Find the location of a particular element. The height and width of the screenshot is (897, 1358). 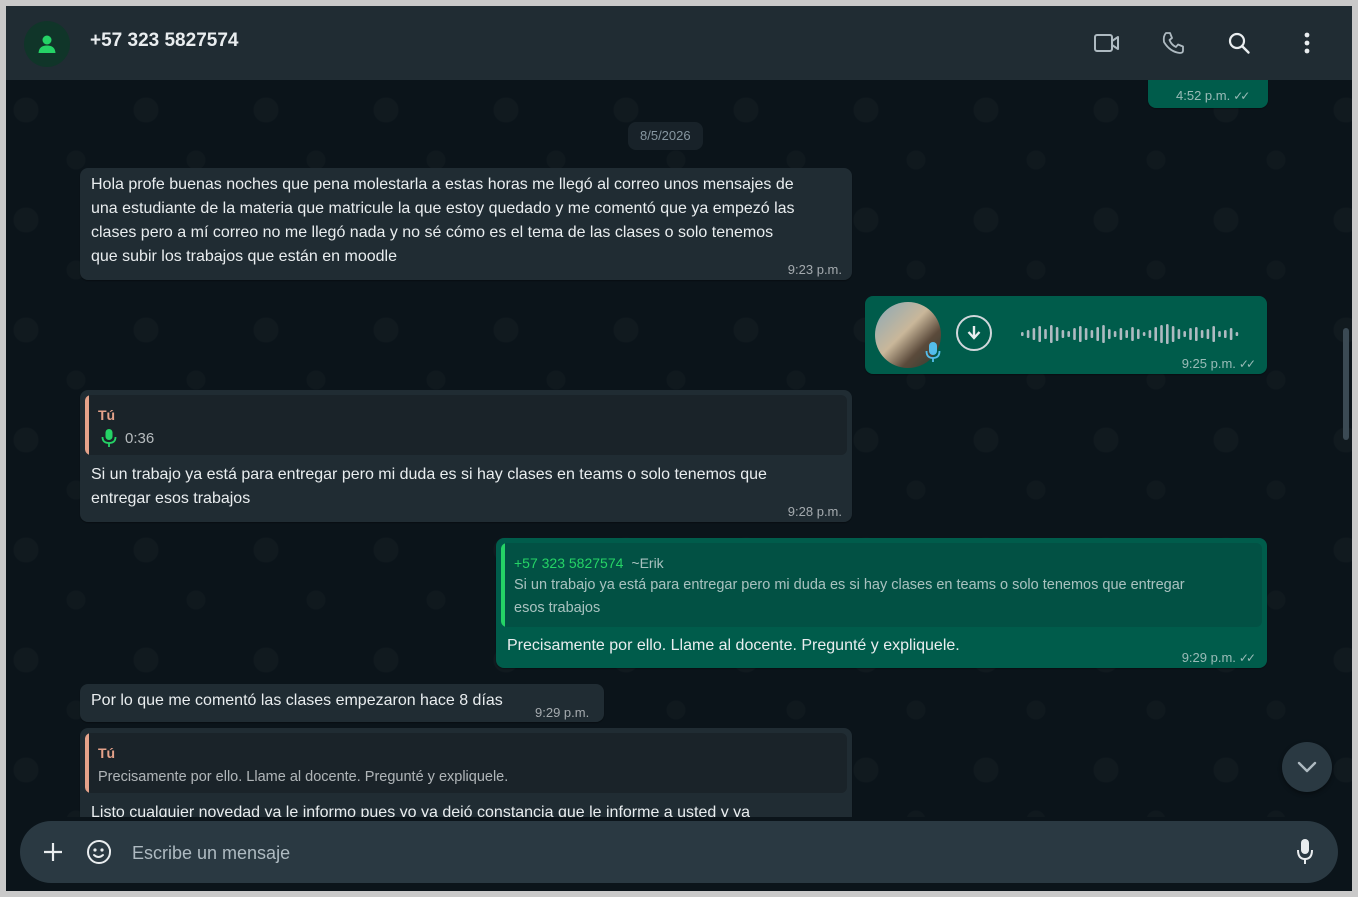

plus-icon is located at coordinates (53, 852).